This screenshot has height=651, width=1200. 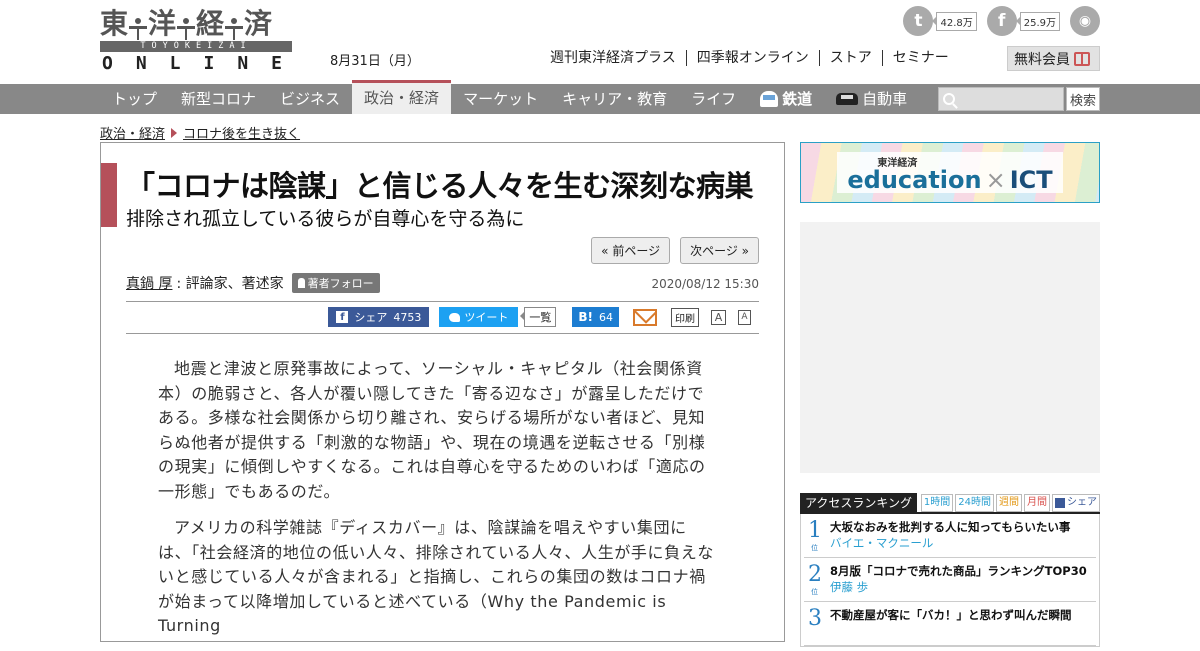 I want to click on twitter-count: 42.8万, so click(x=954, y=21).